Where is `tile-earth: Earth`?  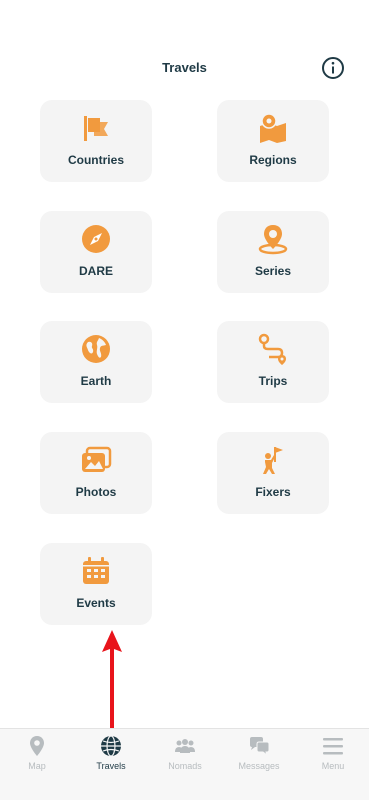
tile-earth: Earth is located at coordinates (96, 362).